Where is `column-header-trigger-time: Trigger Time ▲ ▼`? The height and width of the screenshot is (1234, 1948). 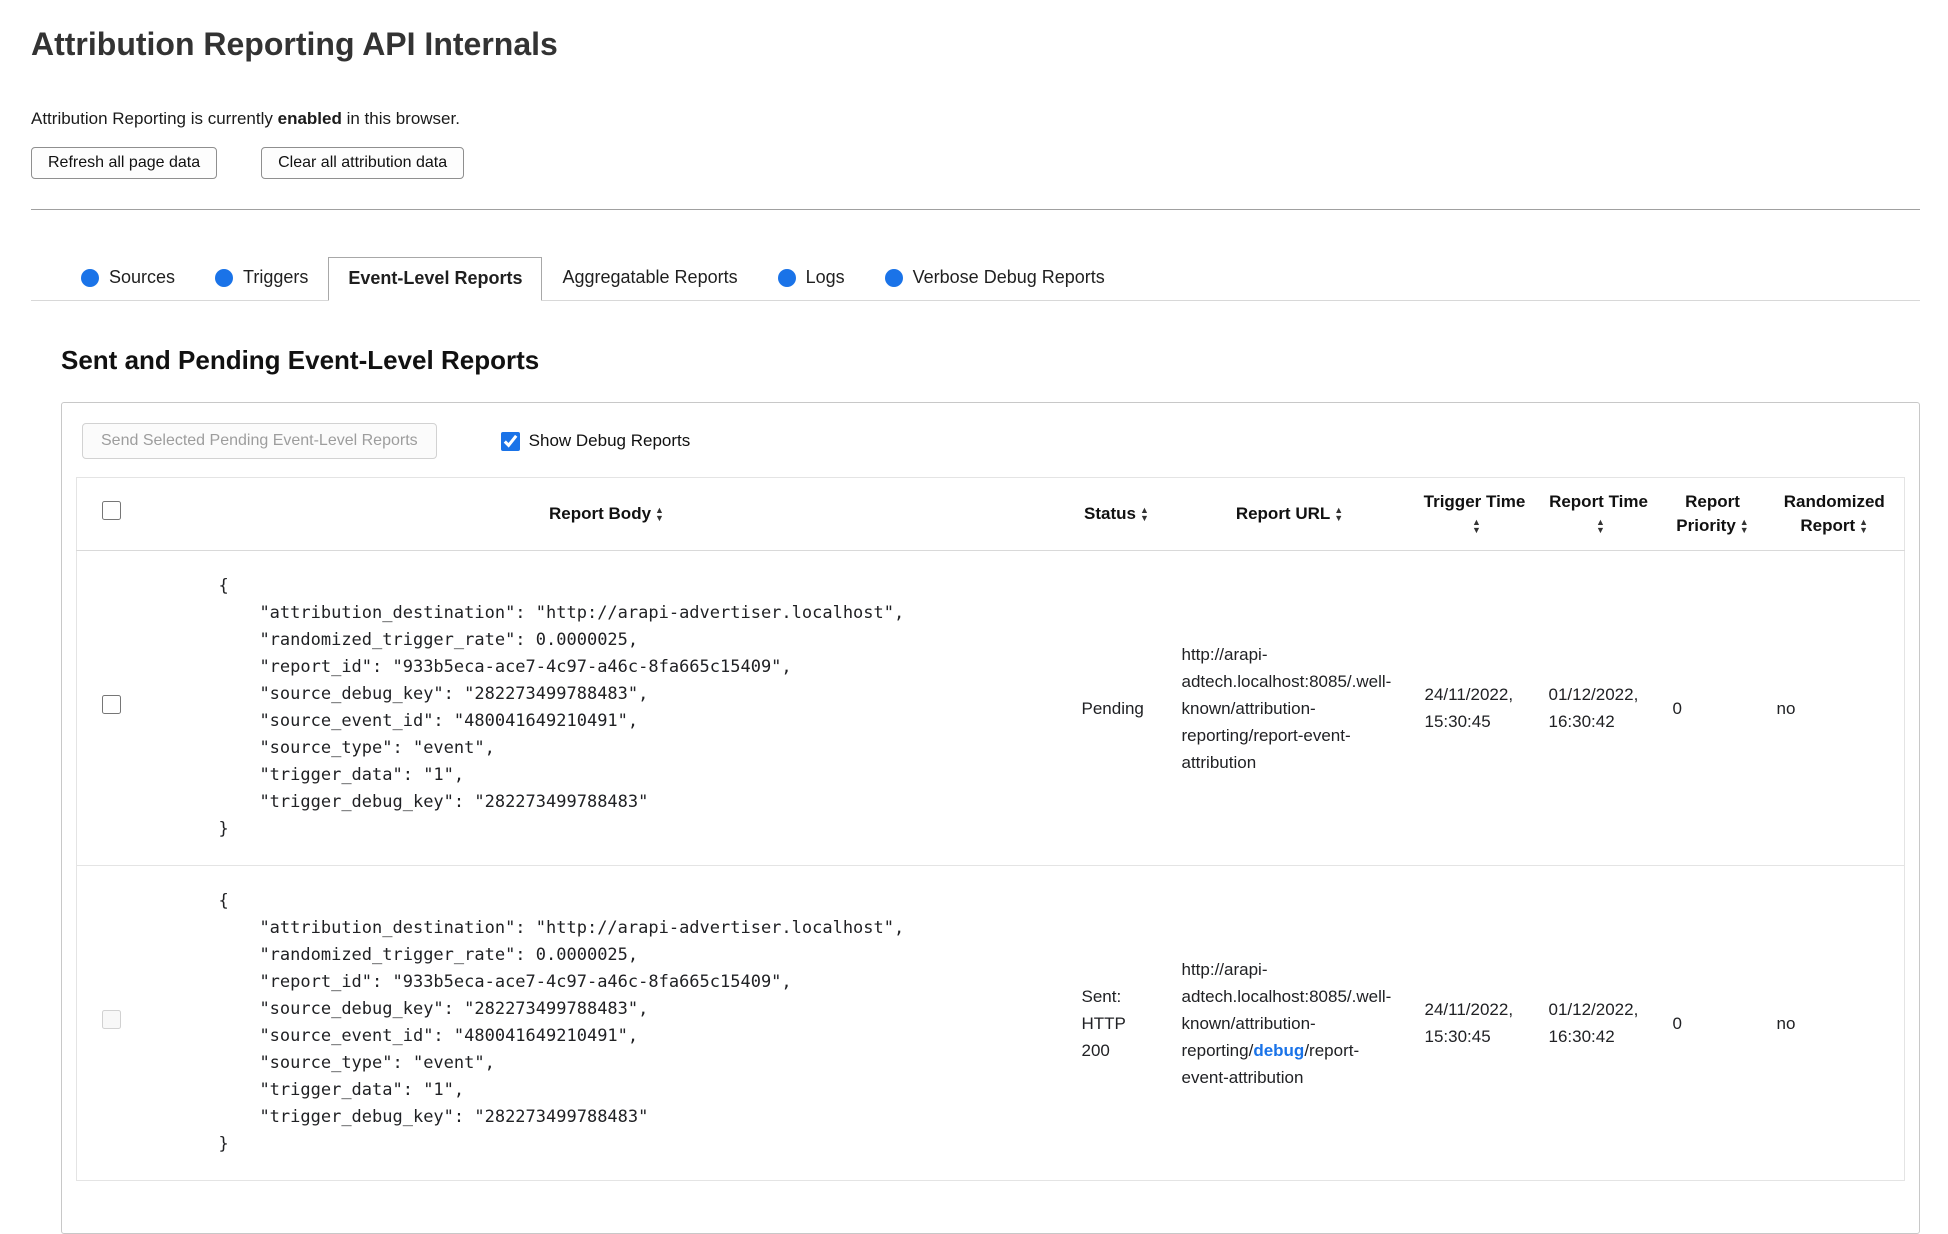 column-header-trigger-time: Trigger Time ▲ ▼ is located at coordinates (1474, 514).